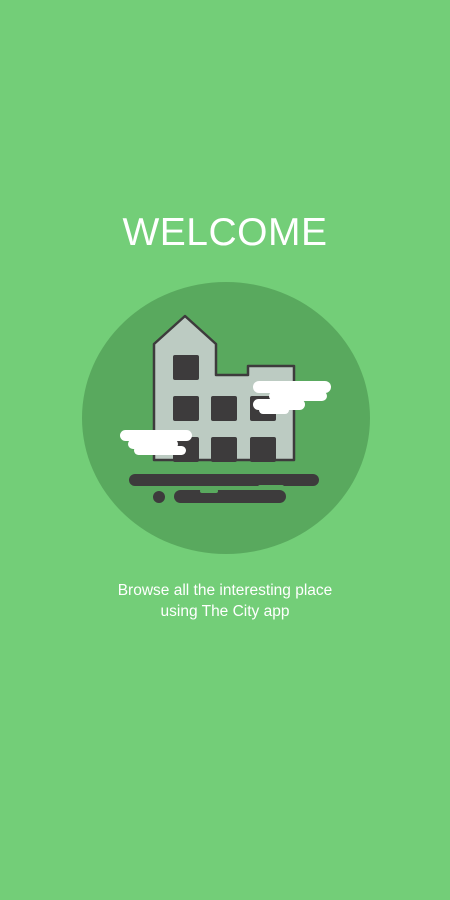 The image size is (450, 900). Describe the element at coordinates (225, 232) in the screenshot. I see `welcome-title: WELCOME` at that location.